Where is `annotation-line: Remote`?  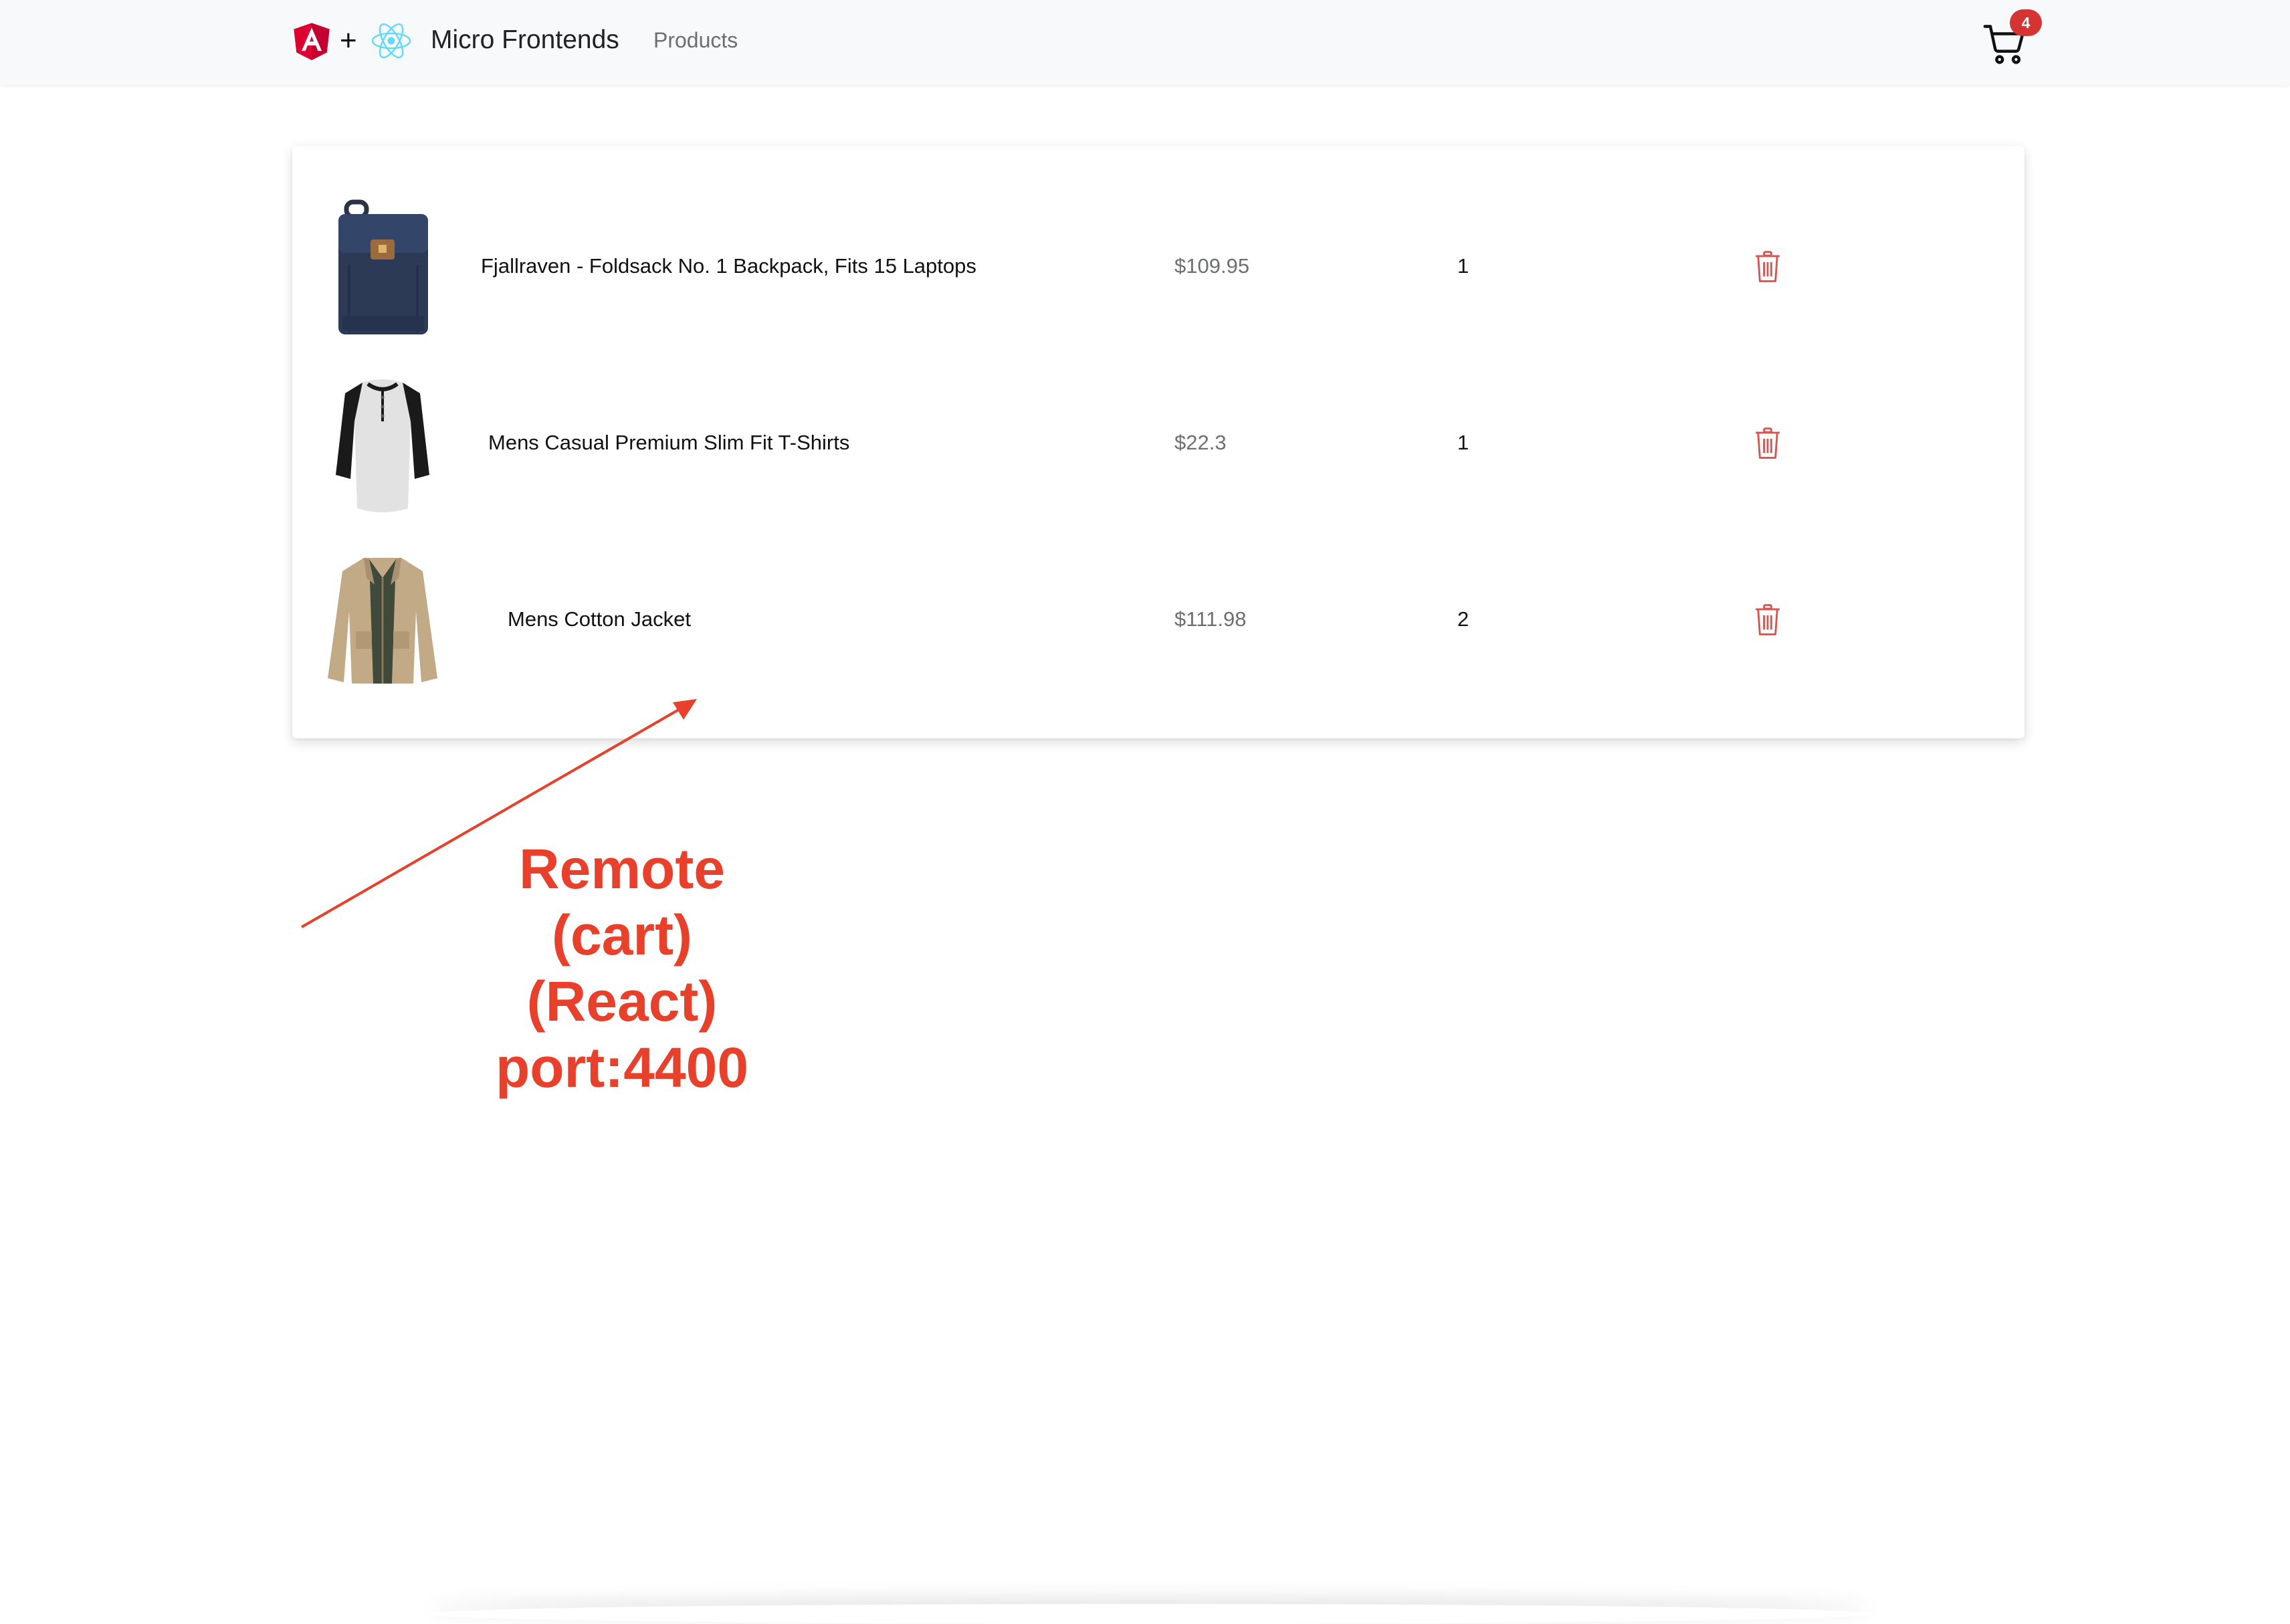
annotation-line: Remote is located at coordinates (622, 868).